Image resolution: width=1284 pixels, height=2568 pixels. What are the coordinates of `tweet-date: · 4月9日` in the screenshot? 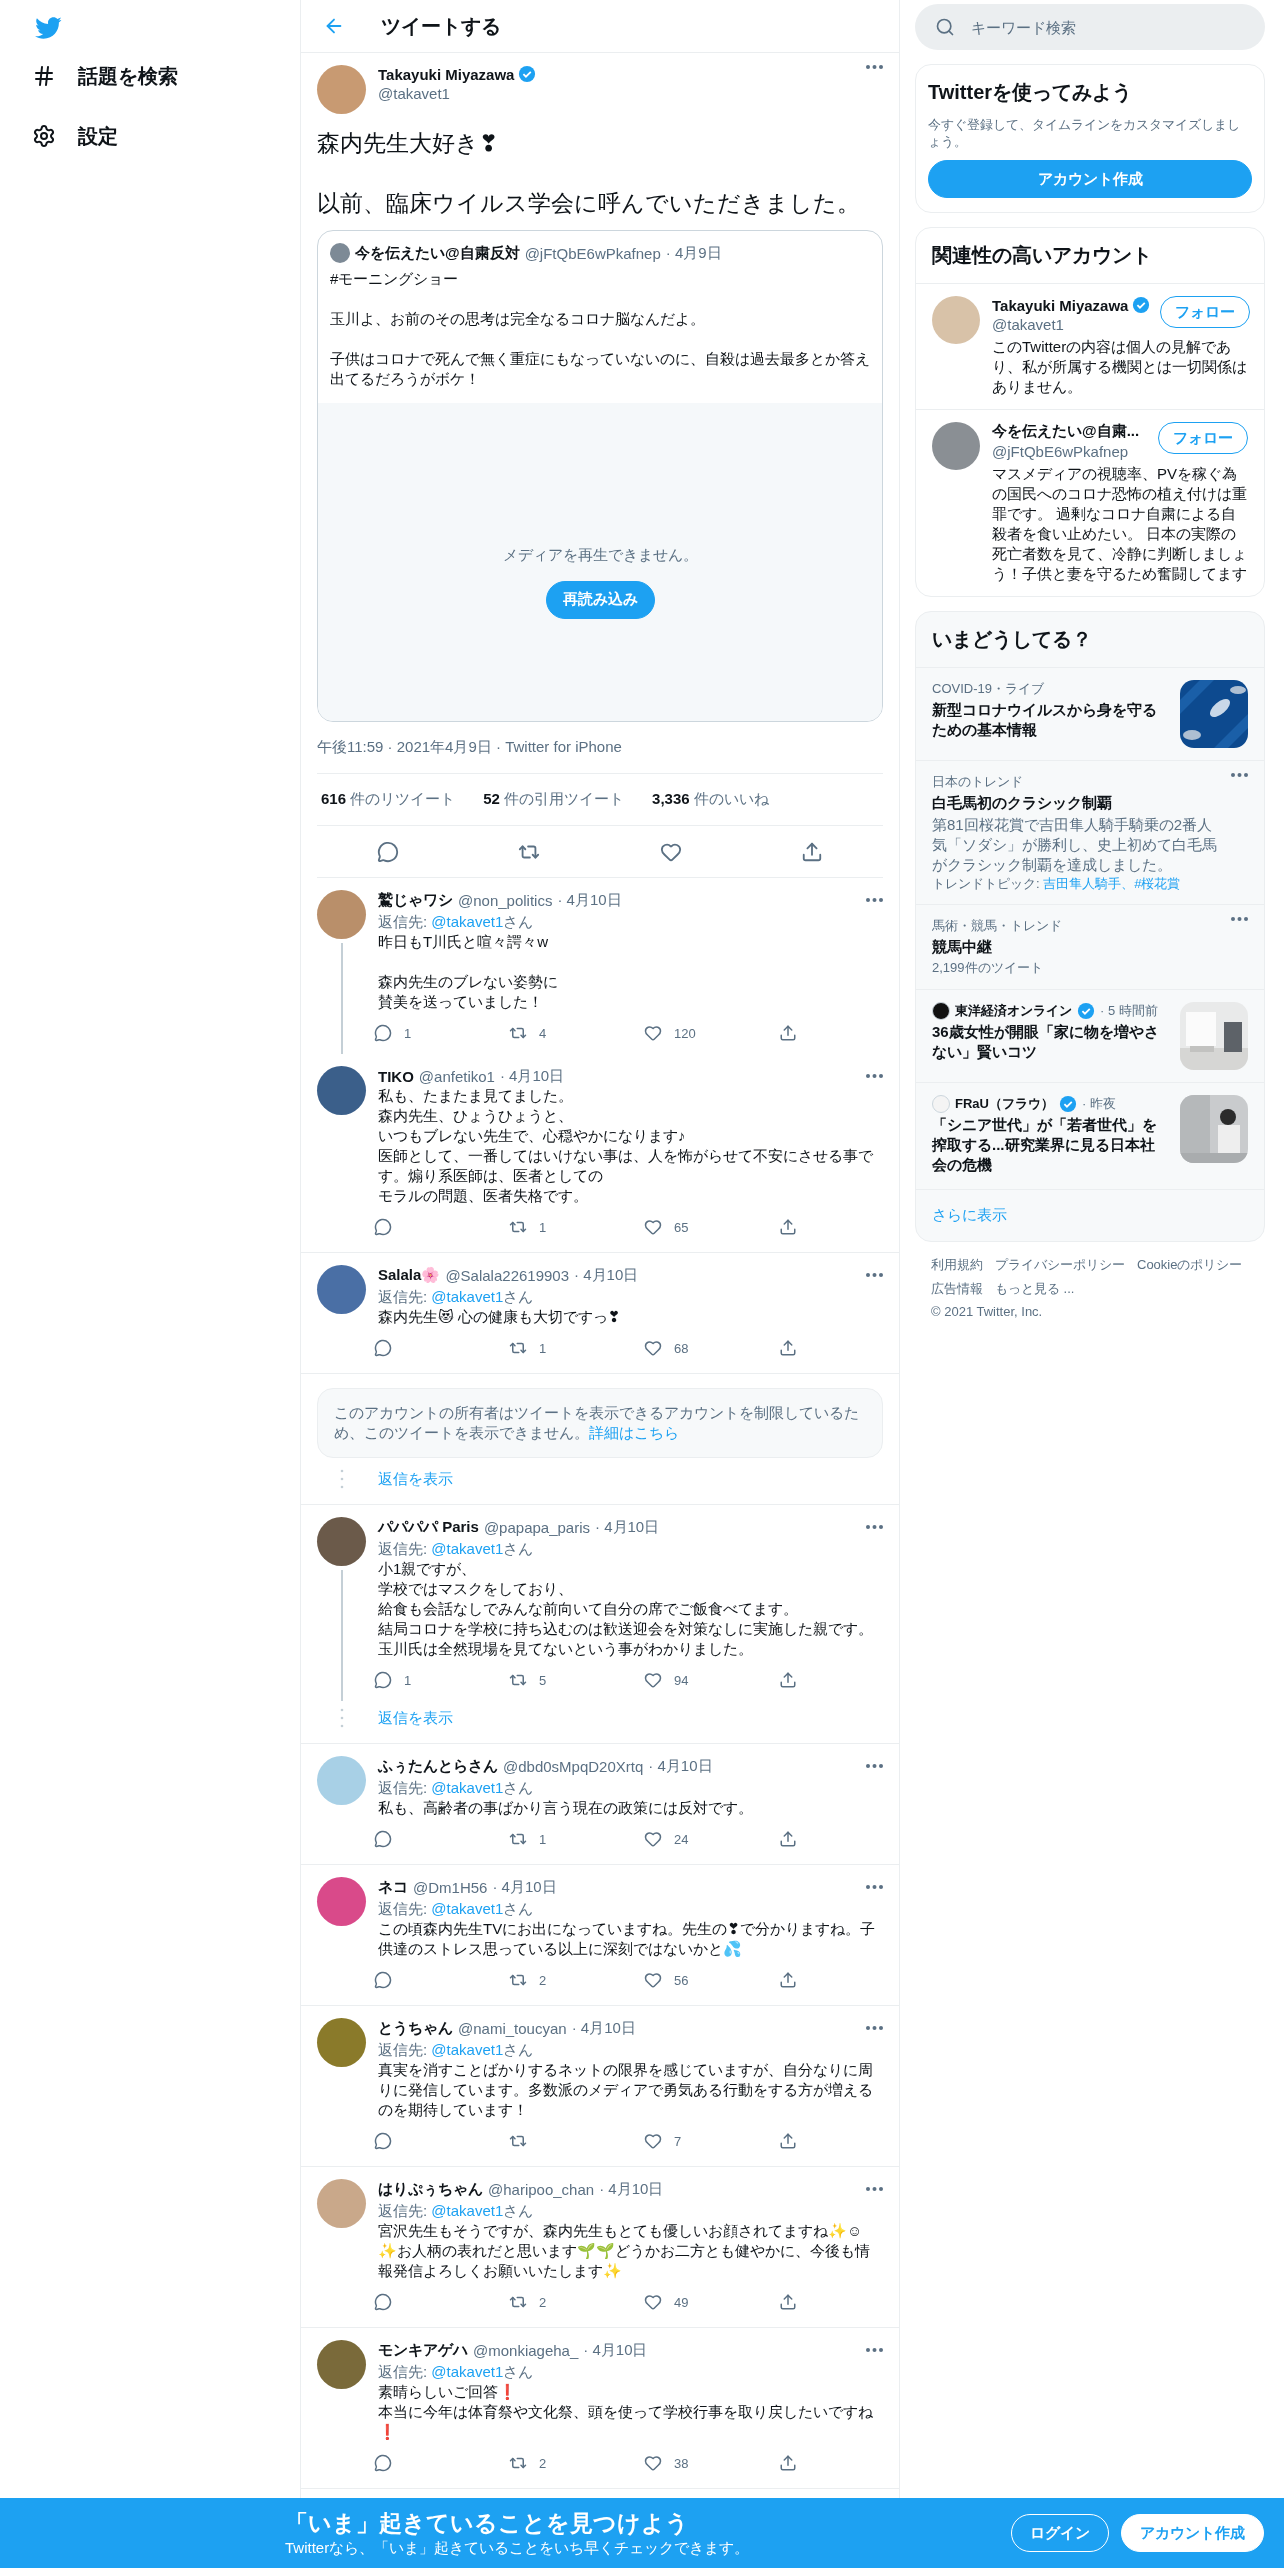 It's located at (693, 253).